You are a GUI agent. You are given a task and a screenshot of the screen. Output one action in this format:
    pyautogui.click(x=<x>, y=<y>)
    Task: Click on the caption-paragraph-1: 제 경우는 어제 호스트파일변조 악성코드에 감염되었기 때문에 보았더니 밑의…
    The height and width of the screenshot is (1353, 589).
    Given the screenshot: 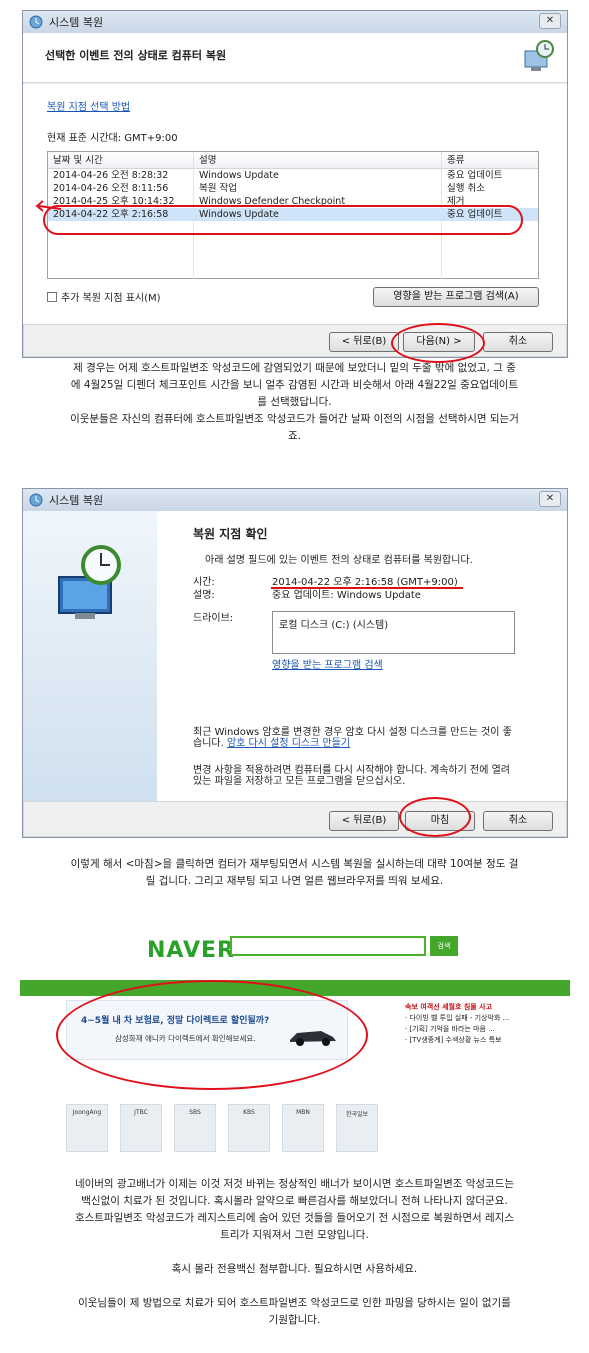 What is the action you would take?
    pyautogui.click(x=294, y=402)
    